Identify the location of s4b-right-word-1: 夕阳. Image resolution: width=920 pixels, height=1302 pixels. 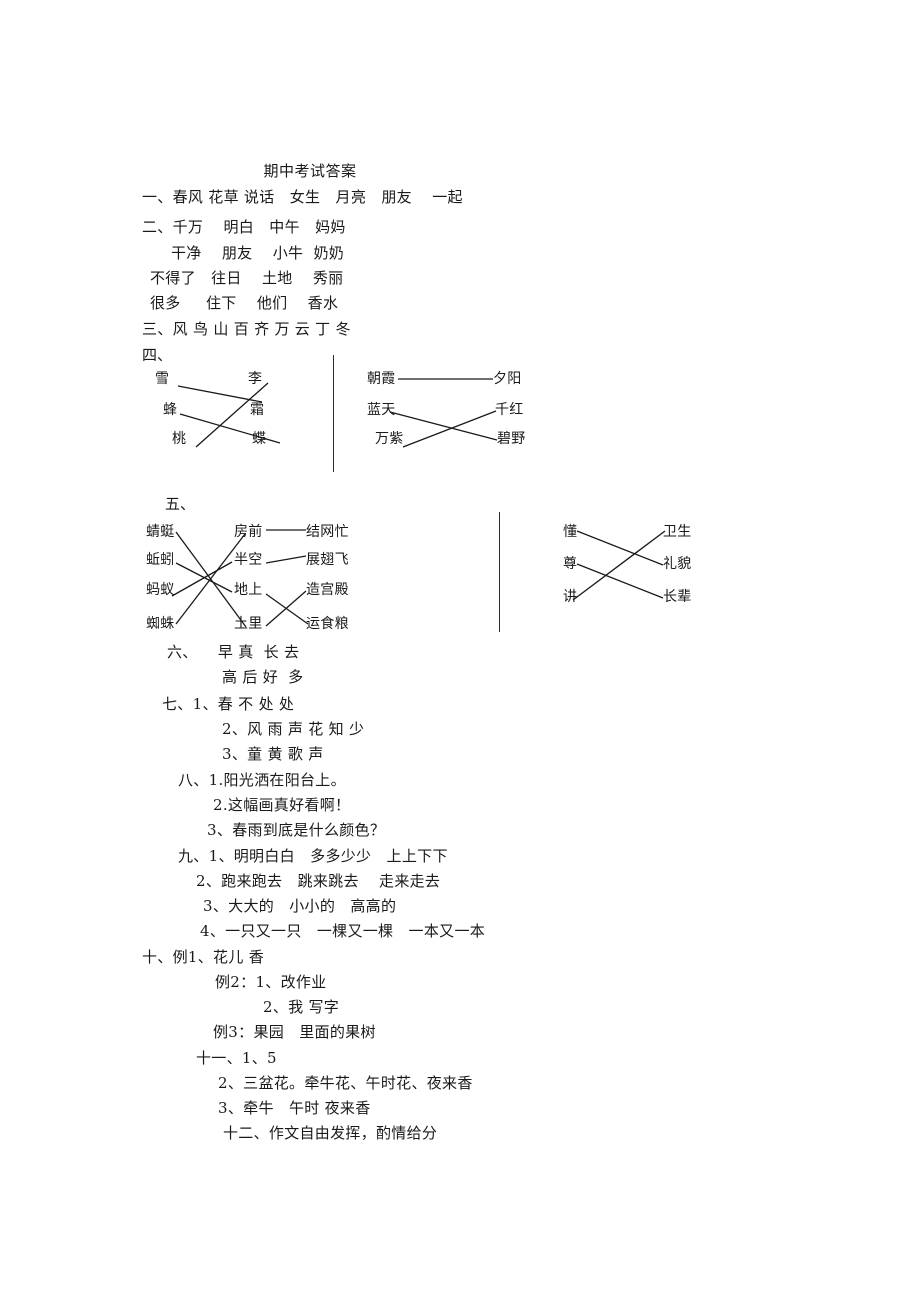
(507, 379).